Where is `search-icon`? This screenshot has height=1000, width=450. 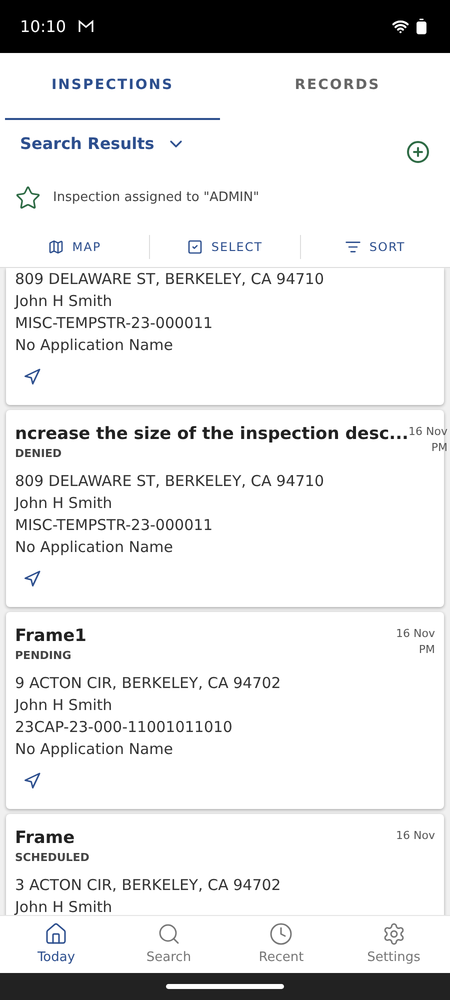
search-icon is located at coordinates (168, 934).